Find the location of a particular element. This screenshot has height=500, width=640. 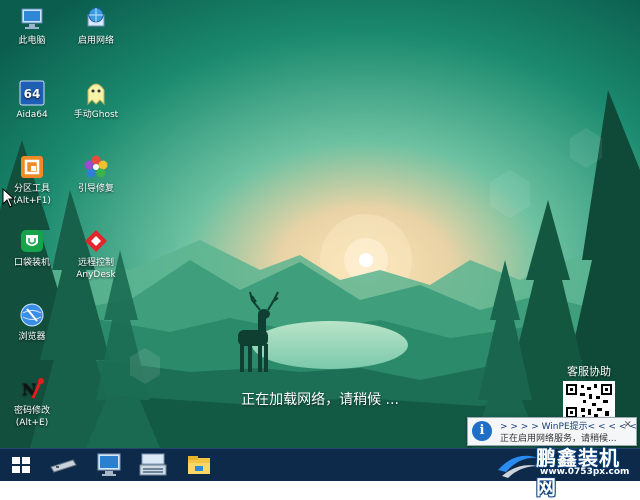

anydesk-icon is located at coordinates (96, 241).